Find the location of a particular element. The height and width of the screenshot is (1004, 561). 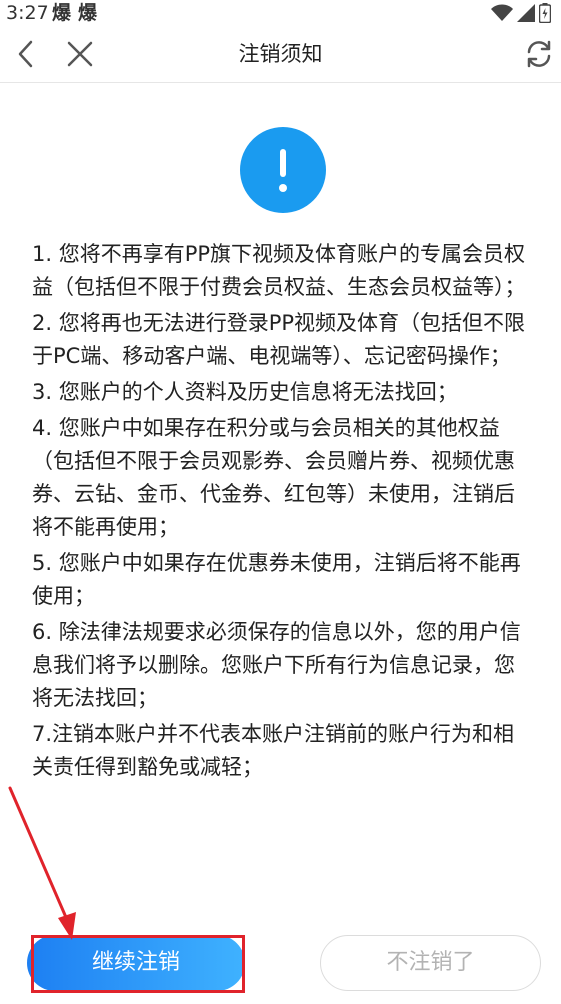

exclamation-bar is located at coordinates (283, 163).